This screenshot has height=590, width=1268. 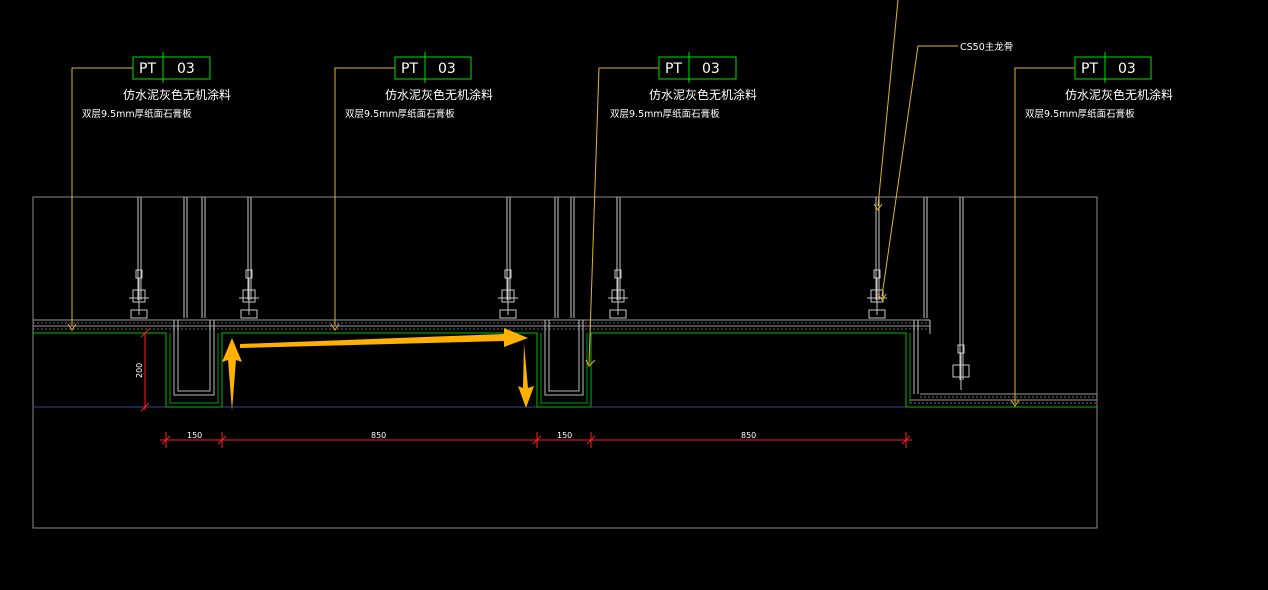 I want to click on material-tag-4: PT 03 仿水泥灰色无机涂料 双层9.5mm厚纸面石膏板, so click(x=1099, y=86).